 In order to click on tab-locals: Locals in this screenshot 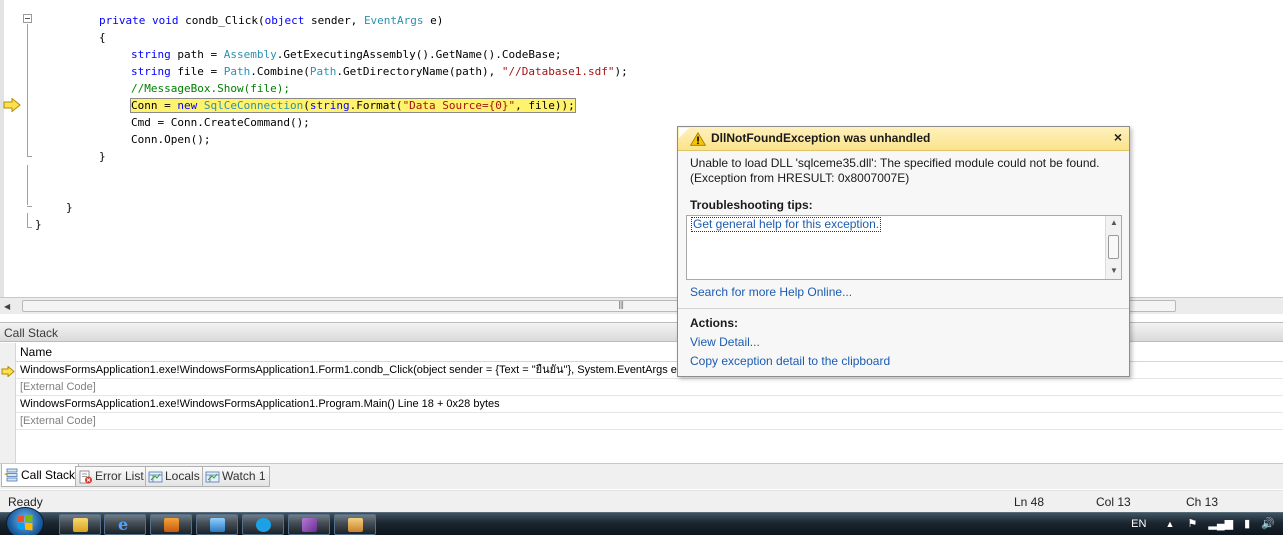, I will do `click(174, 476)`.